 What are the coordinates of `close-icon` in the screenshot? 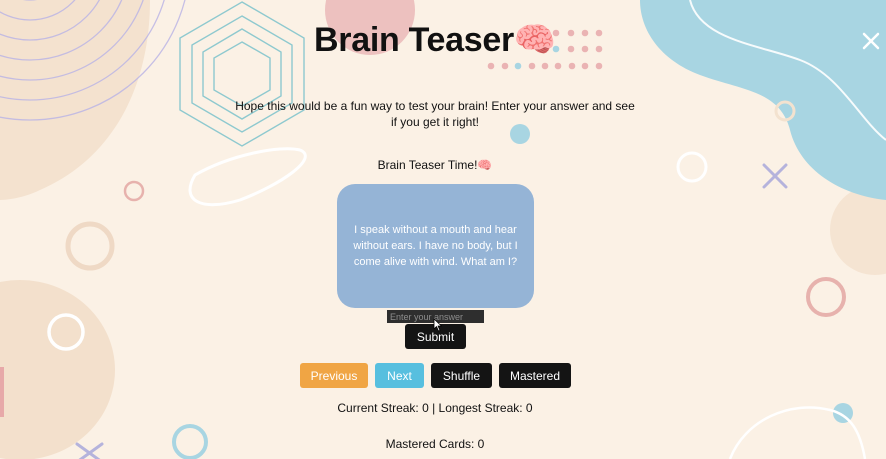 It's located at (871, 41).